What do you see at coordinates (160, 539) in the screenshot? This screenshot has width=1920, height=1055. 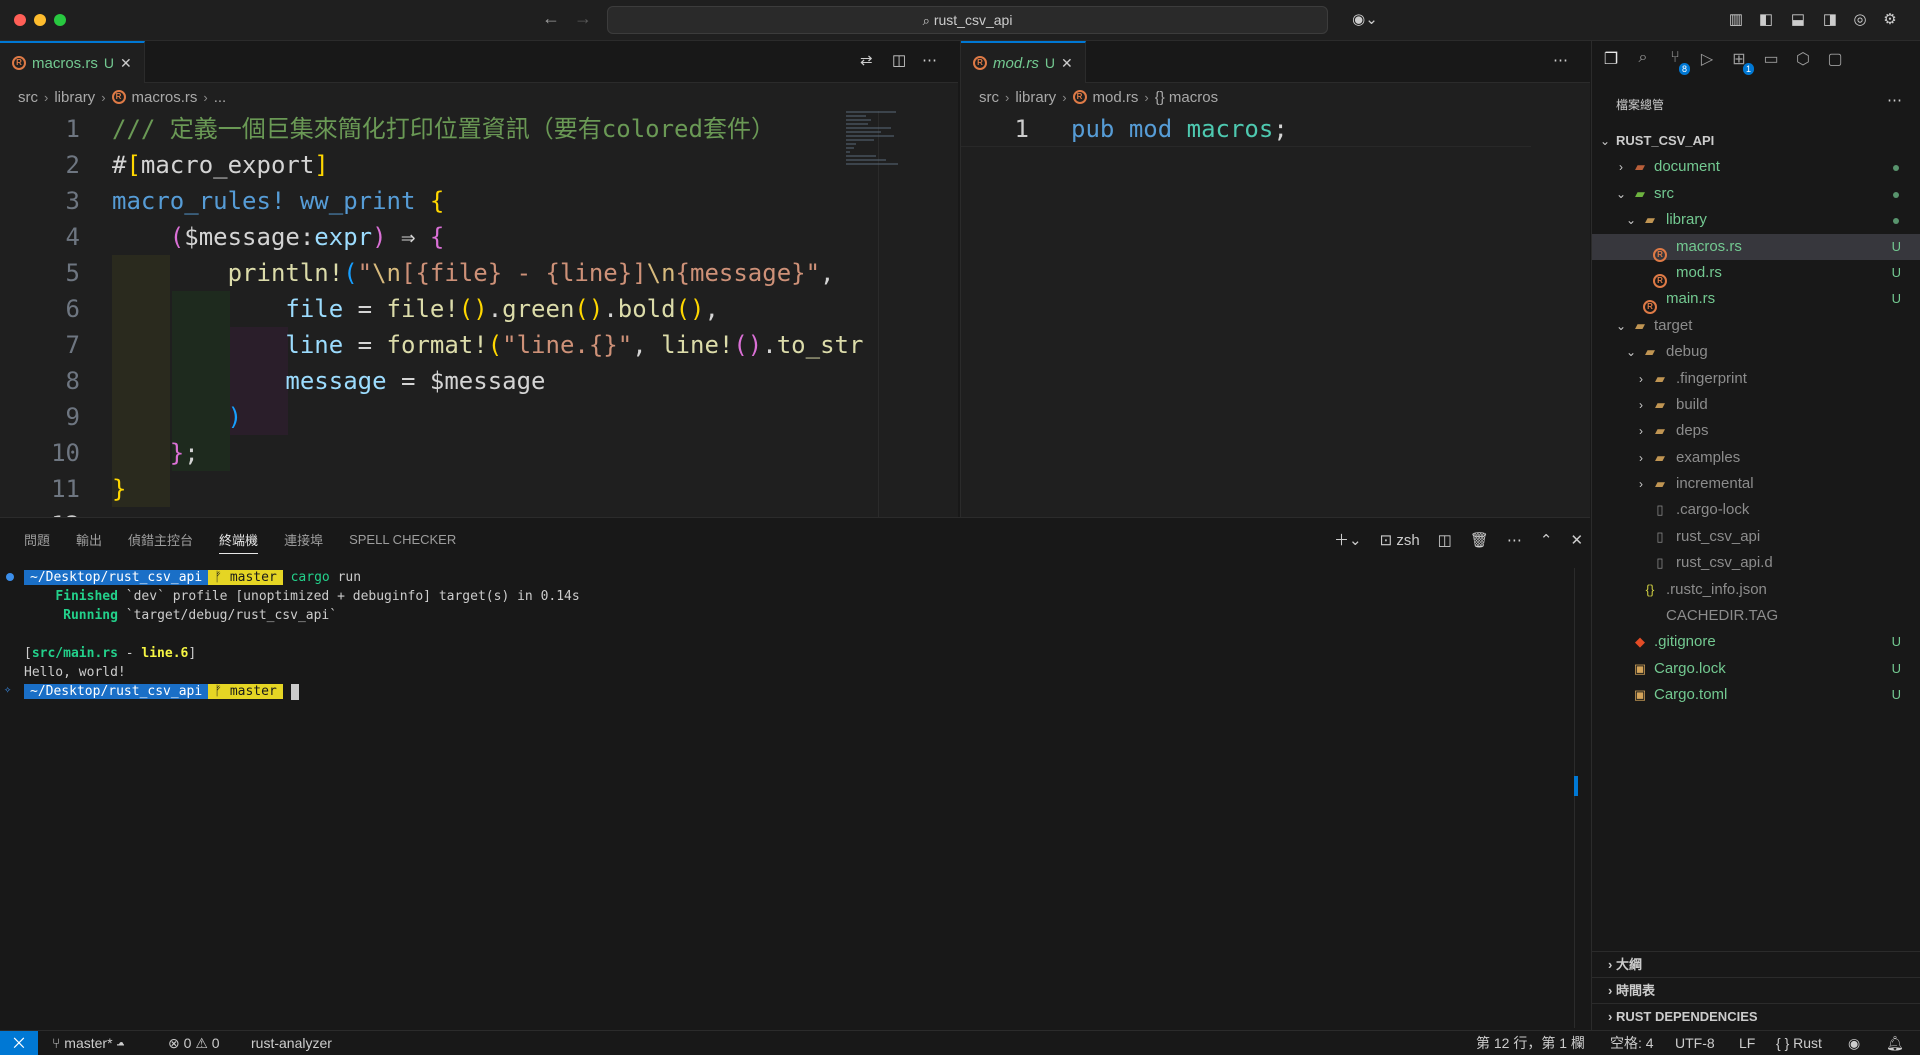 I see `tab-debug-console: 偵錯主控台` at bounding box center [160, 539].